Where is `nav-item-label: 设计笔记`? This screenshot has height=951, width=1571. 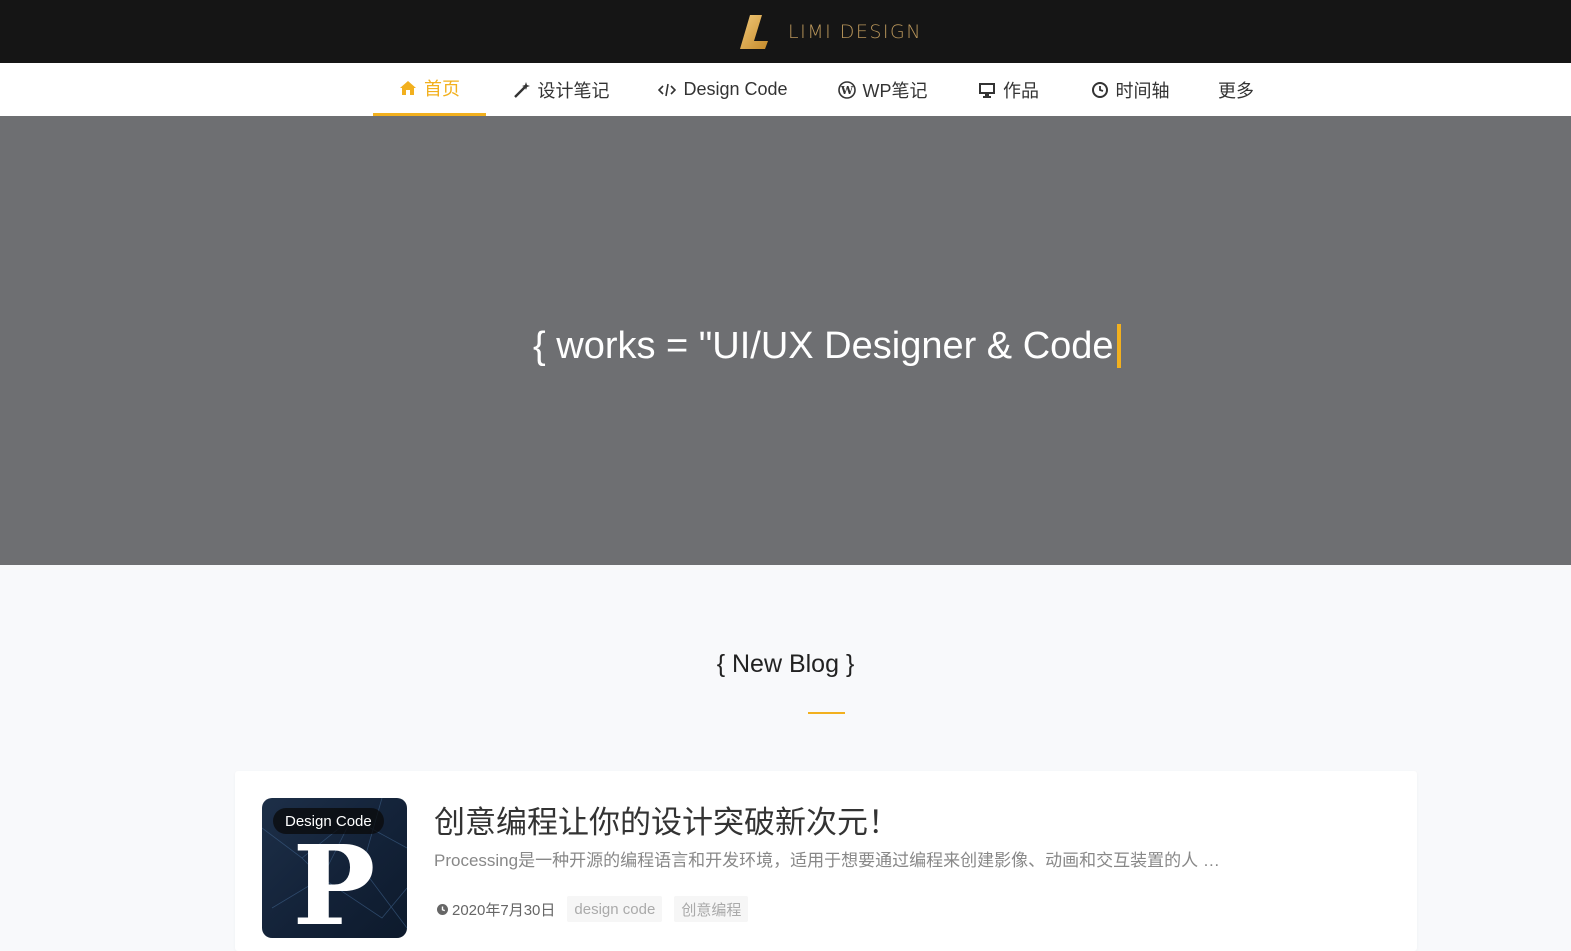
nav-item-label: 设计笔记 is located at coordinates (573, 90).